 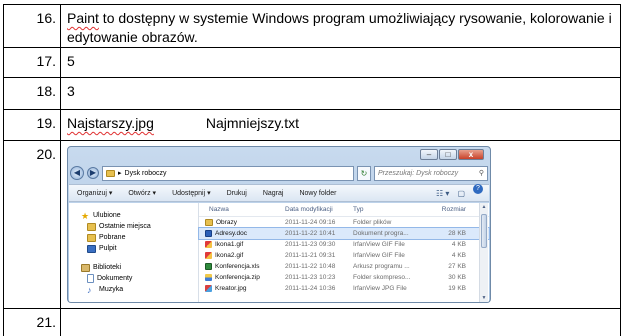 I want to click on file-name: Adresy.doc, so click(x=242, y=233).